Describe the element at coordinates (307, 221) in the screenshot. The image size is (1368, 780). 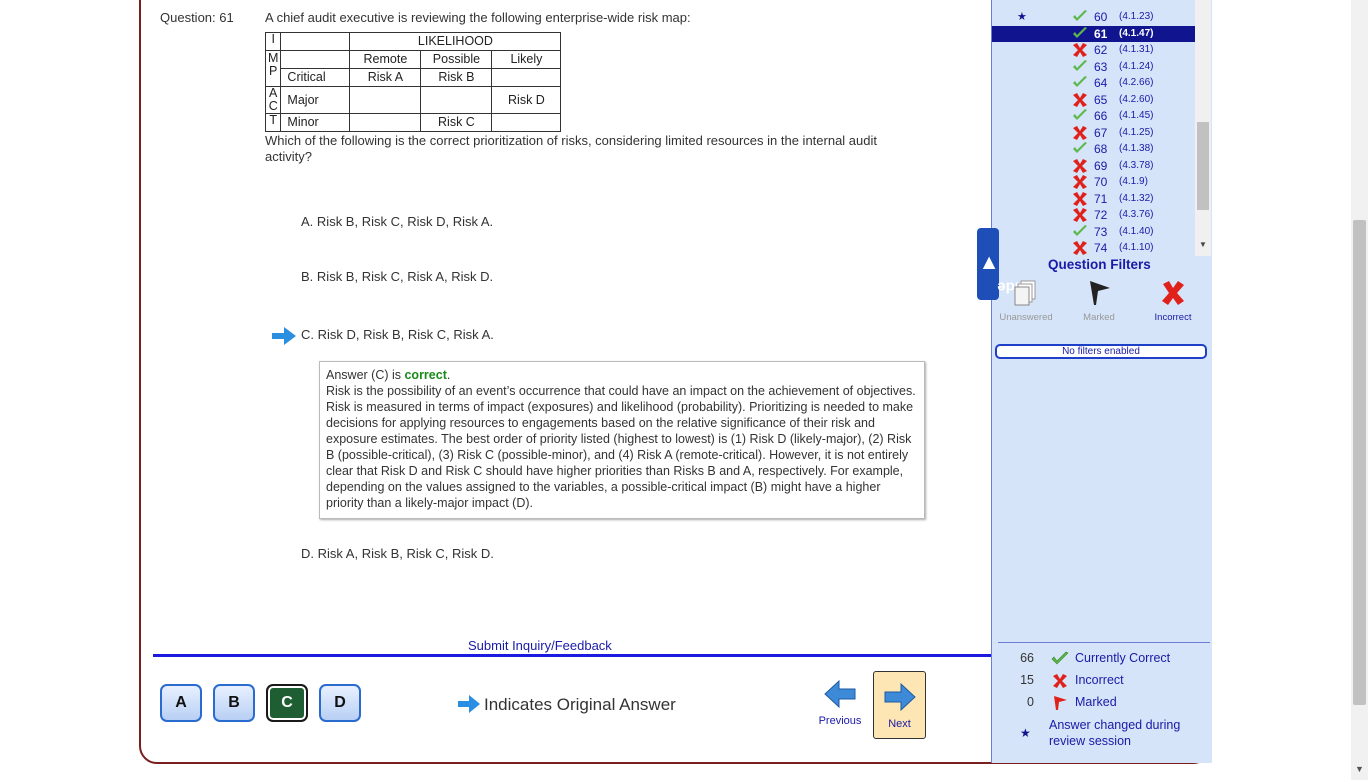
I see `choice-letter: A.` at that location.